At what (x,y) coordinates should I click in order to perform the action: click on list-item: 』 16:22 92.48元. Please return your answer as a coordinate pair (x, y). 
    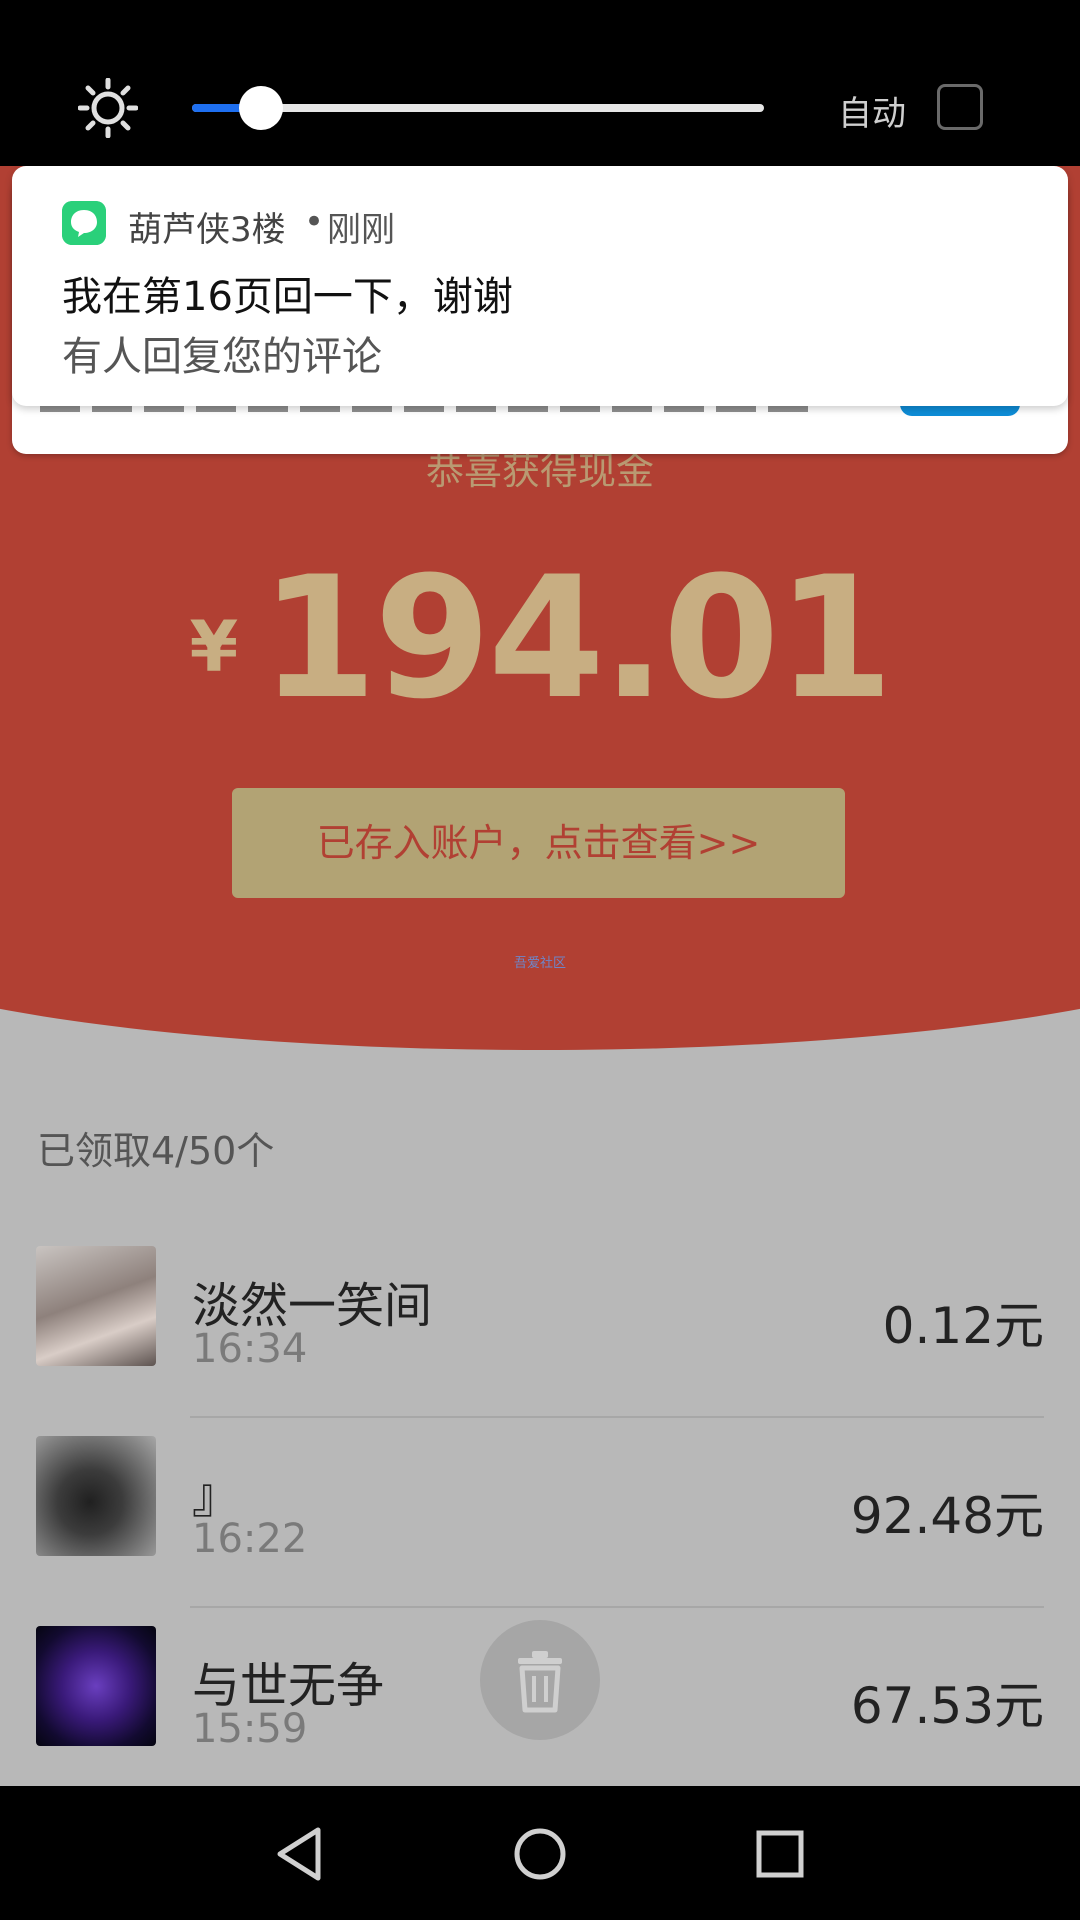
    Looking at the image, I should click on (540, 1513).